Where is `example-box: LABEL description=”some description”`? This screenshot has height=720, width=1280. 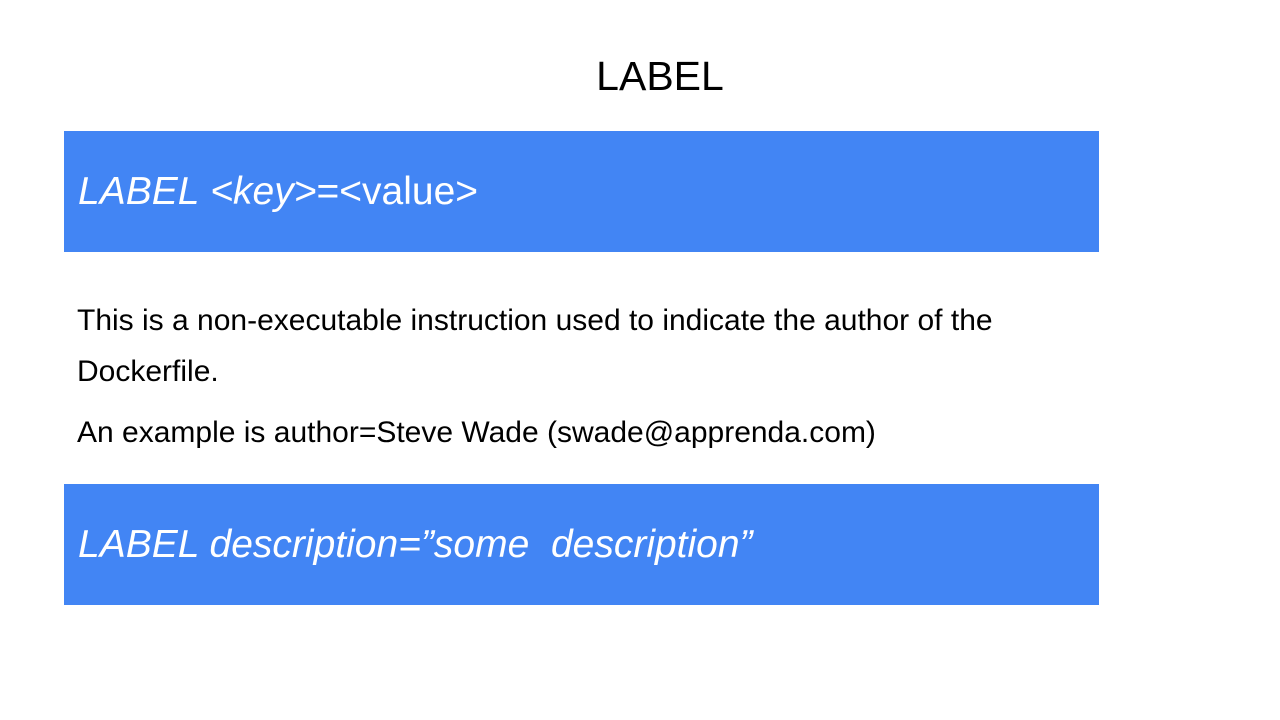
example-box: LABEL description=”some description” is located at coordinates (581, 544).